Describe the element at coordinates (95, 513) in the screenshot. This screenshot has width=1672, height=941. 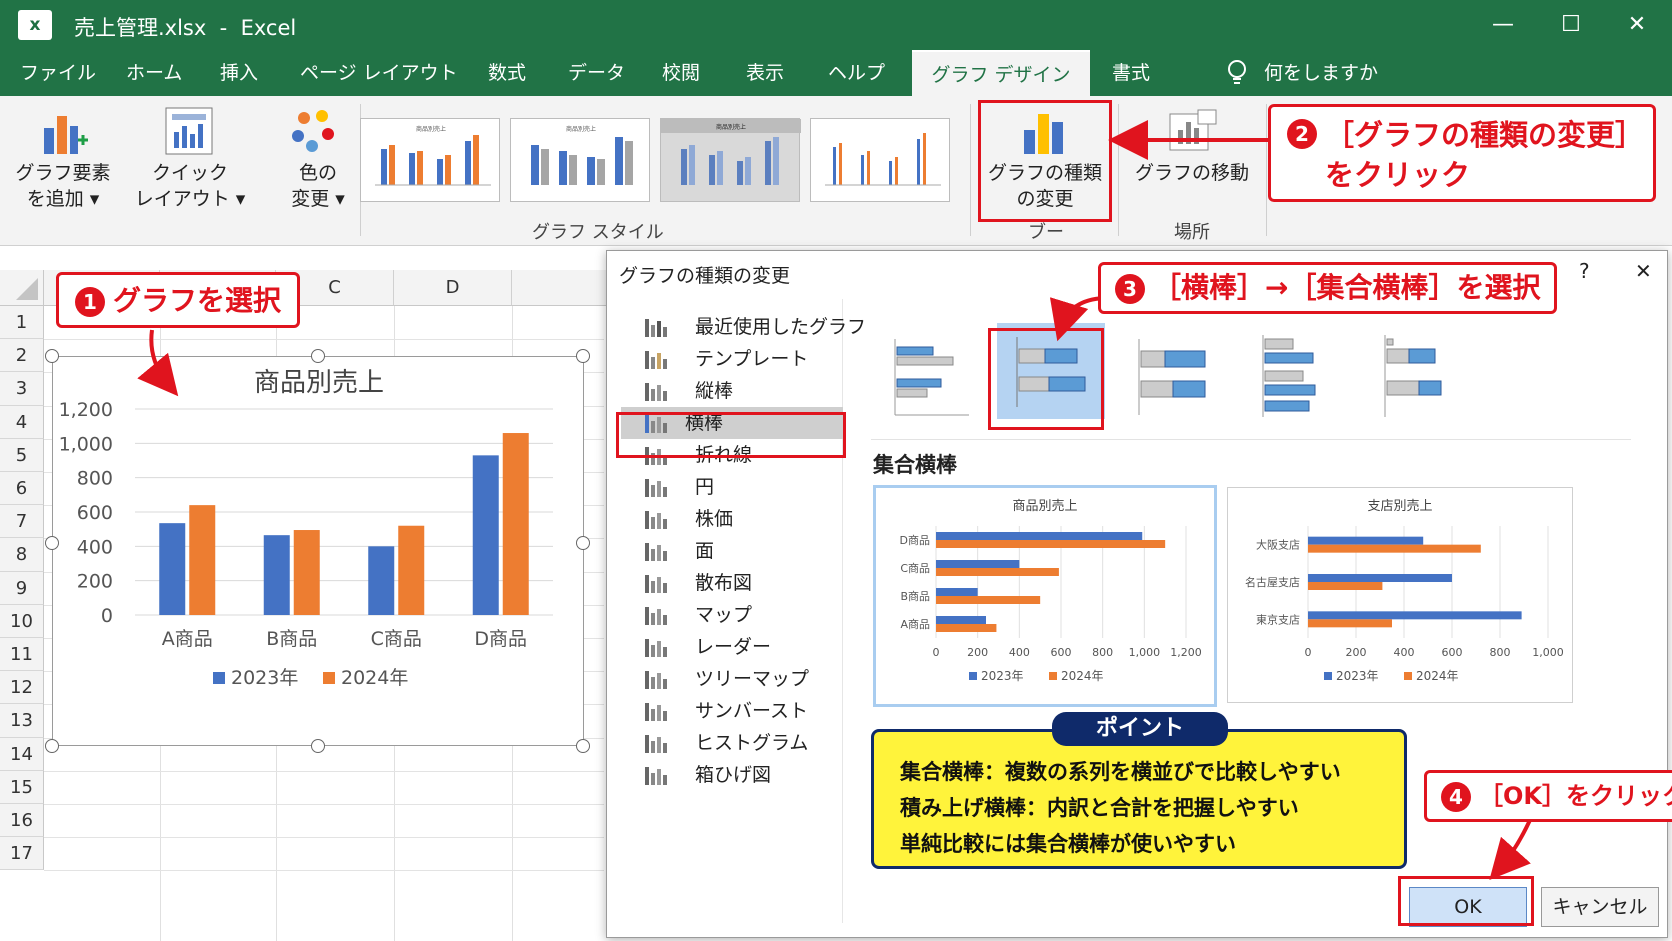
I see `y-tick-label: 600` at that location.